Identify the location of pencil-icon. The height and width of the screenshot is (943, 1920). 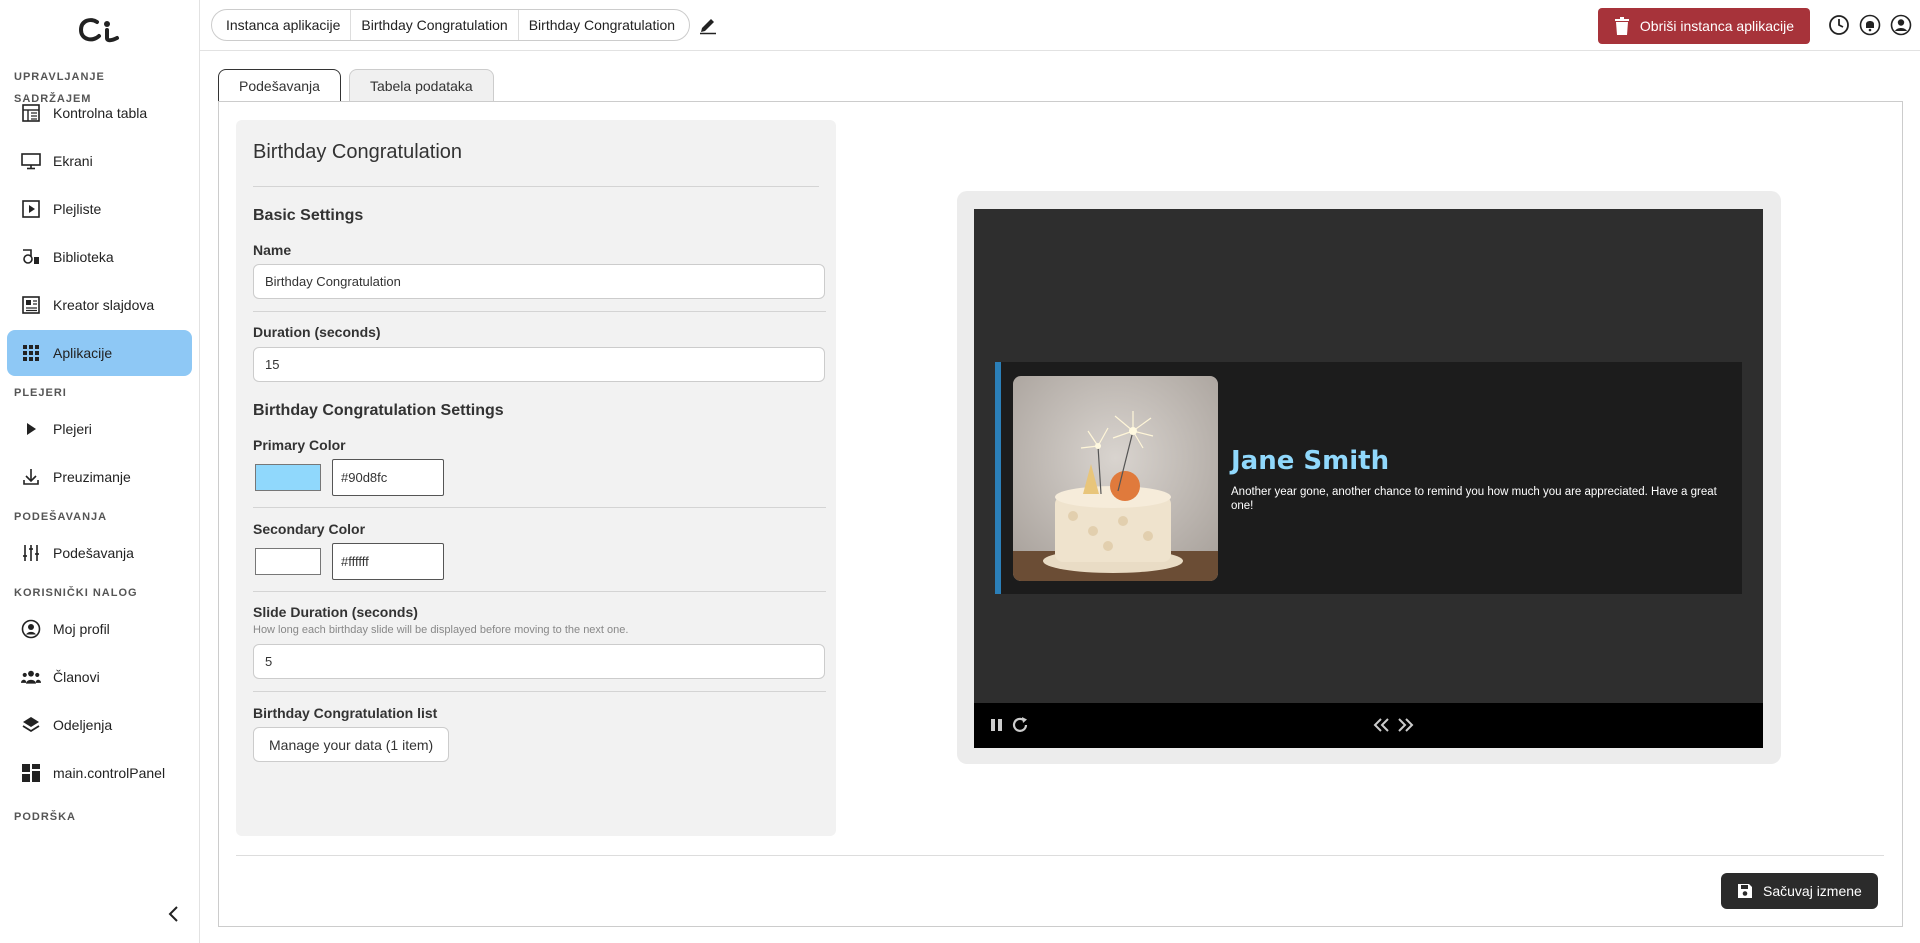
(708, 27).